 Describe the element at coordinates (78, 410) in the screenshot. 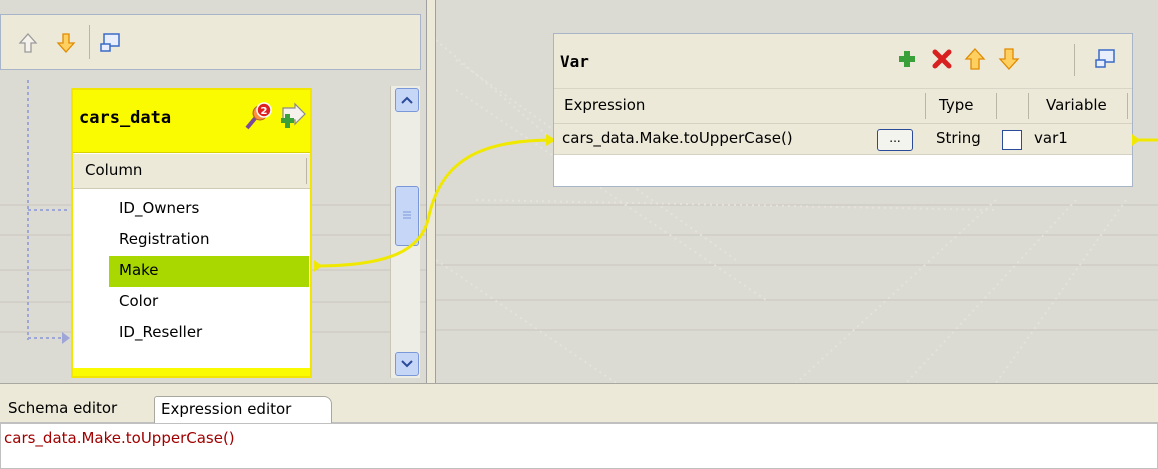

I see `tab-schema-editor: Schema editor` at that location.